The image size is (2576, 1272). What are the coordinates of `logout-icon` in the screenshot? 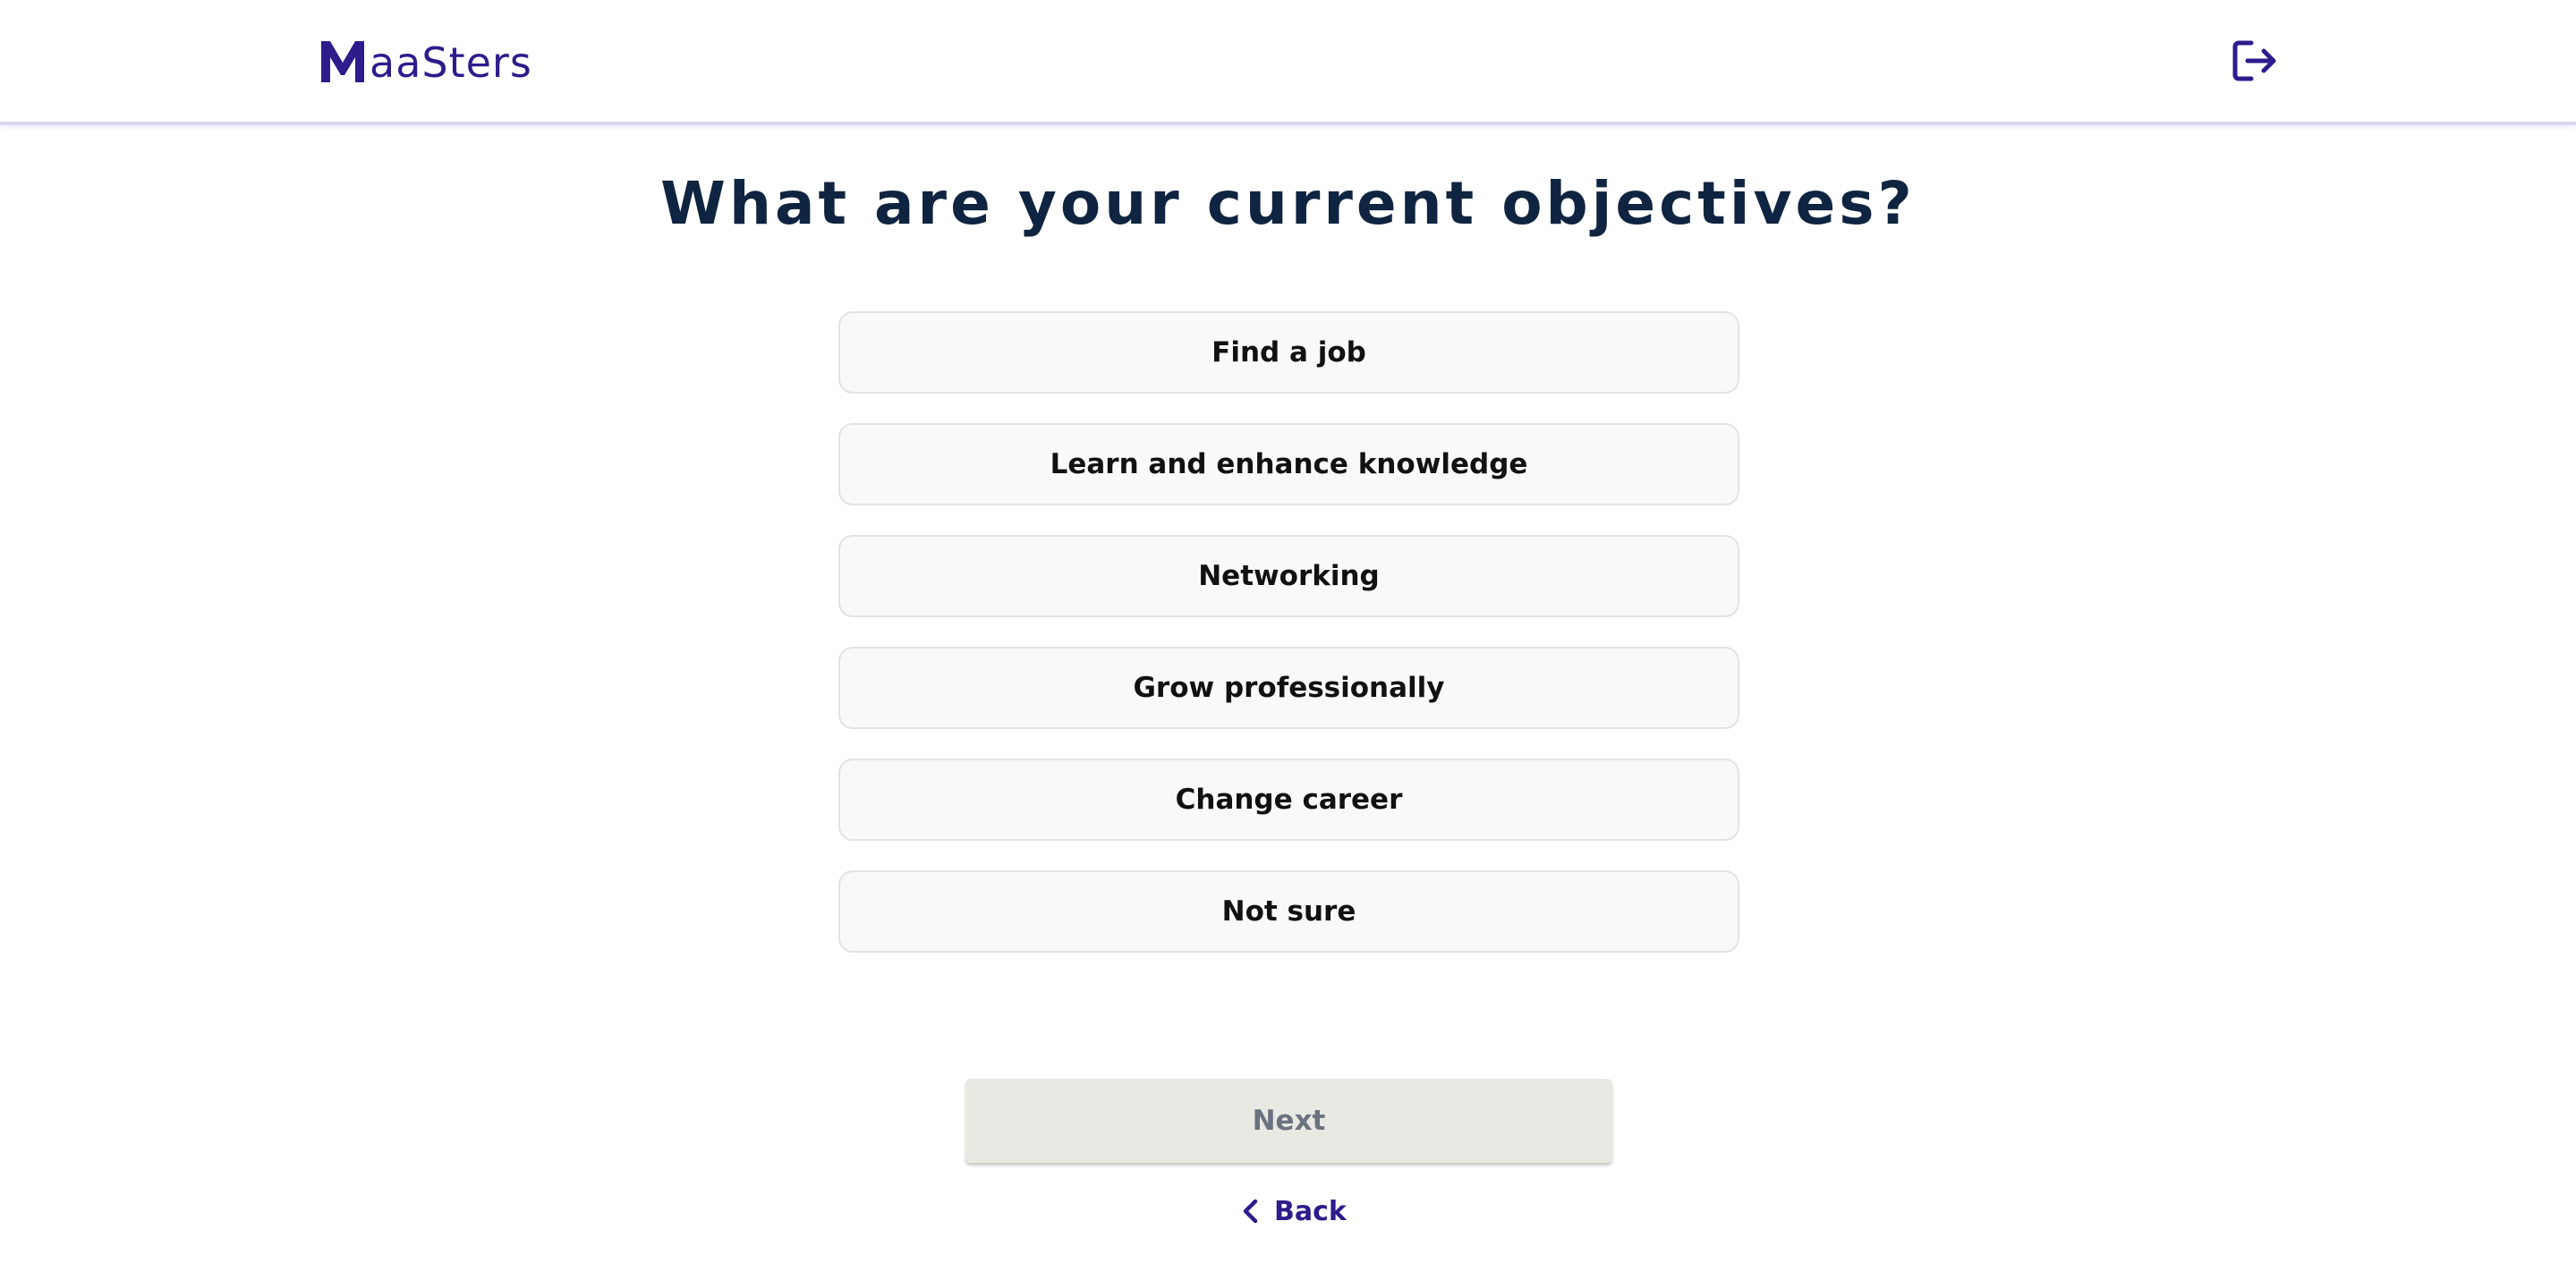 It's located at (2255, 60).